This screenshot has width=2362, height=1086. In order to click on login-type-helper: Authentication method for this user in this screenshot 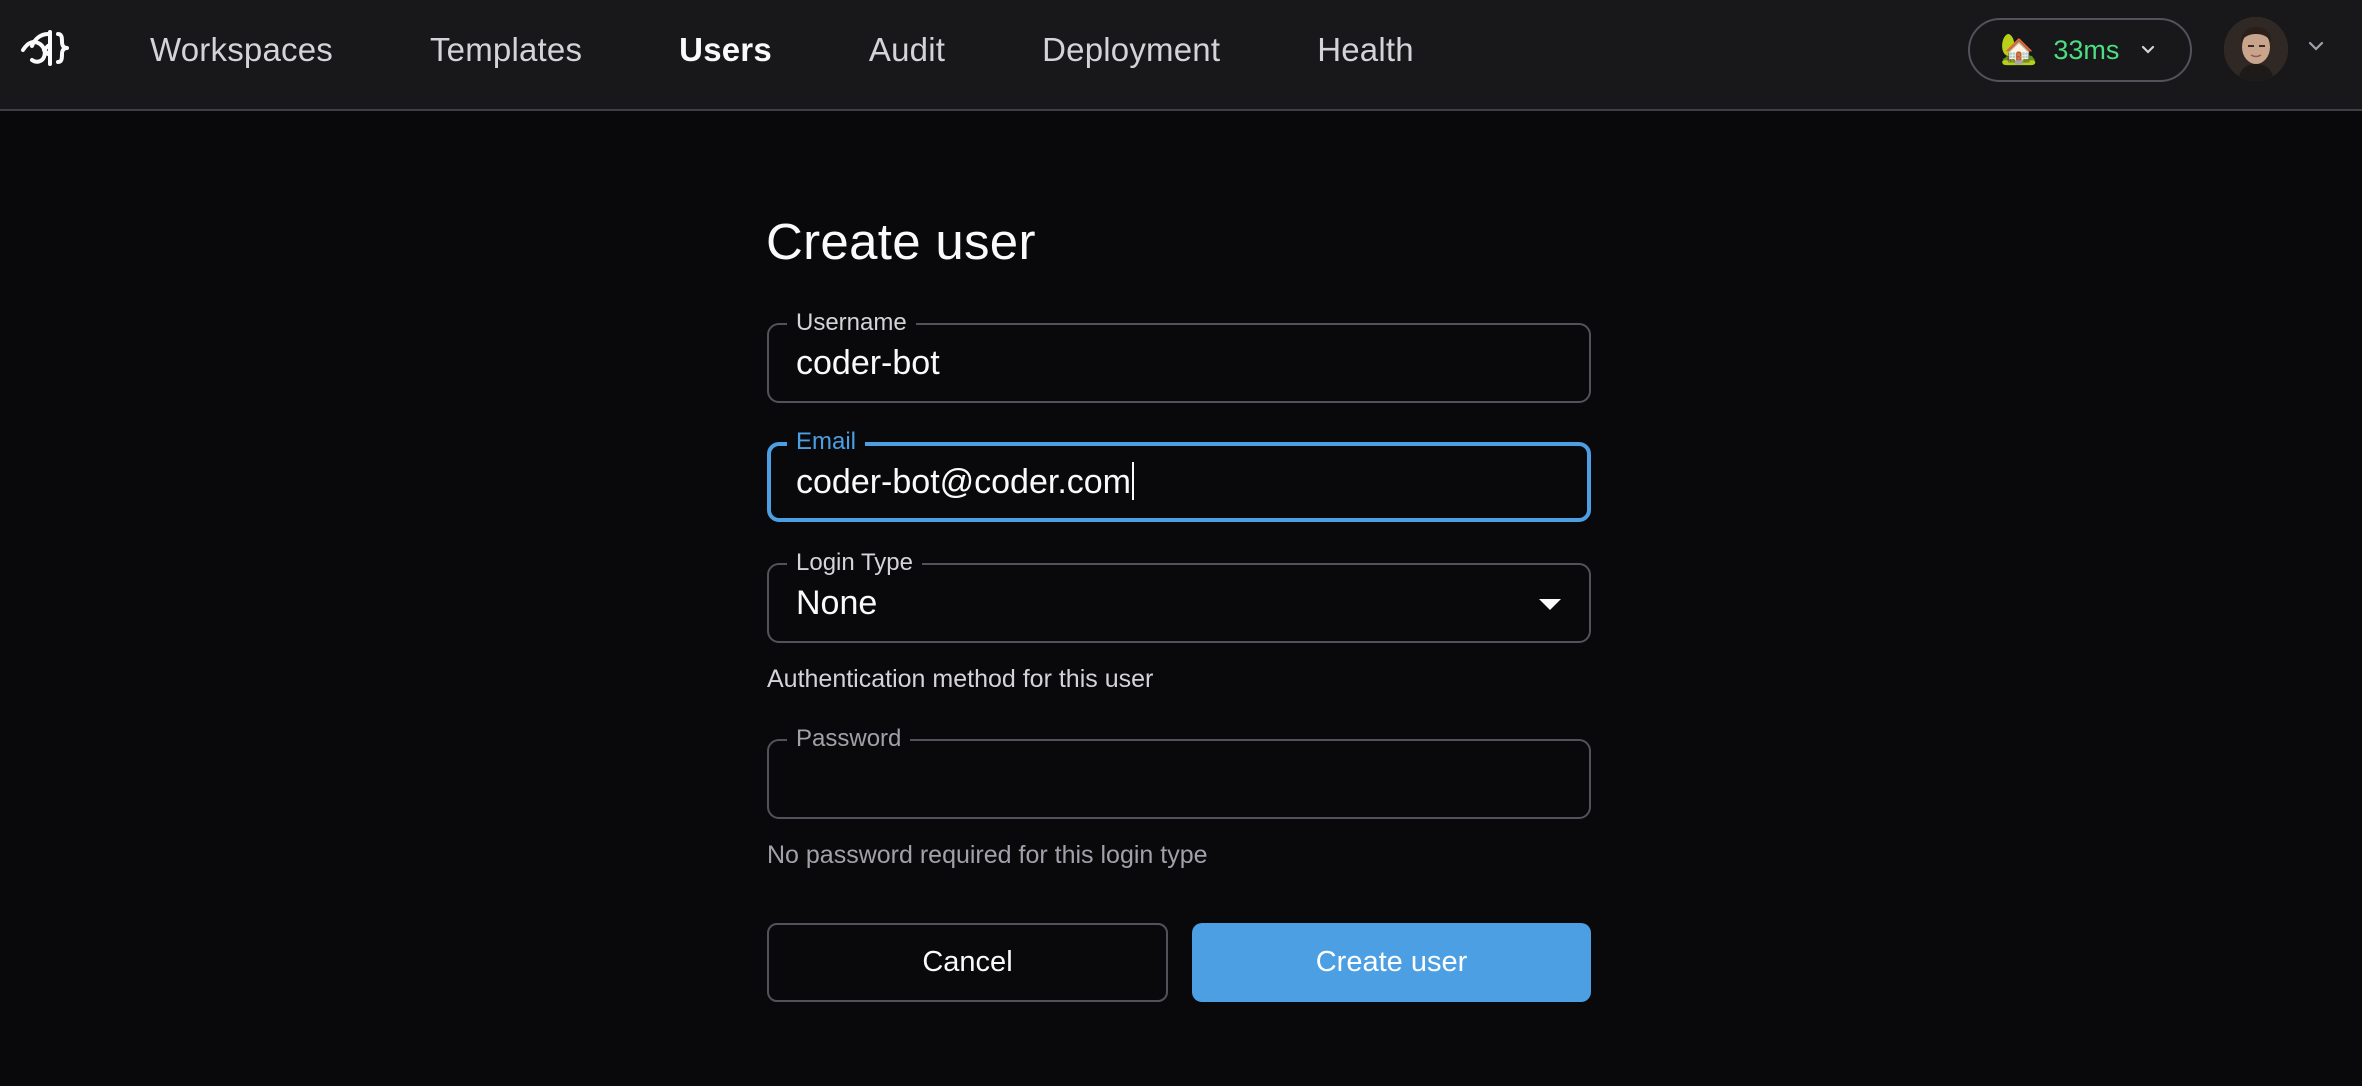, I will do `click(960, 679)`.